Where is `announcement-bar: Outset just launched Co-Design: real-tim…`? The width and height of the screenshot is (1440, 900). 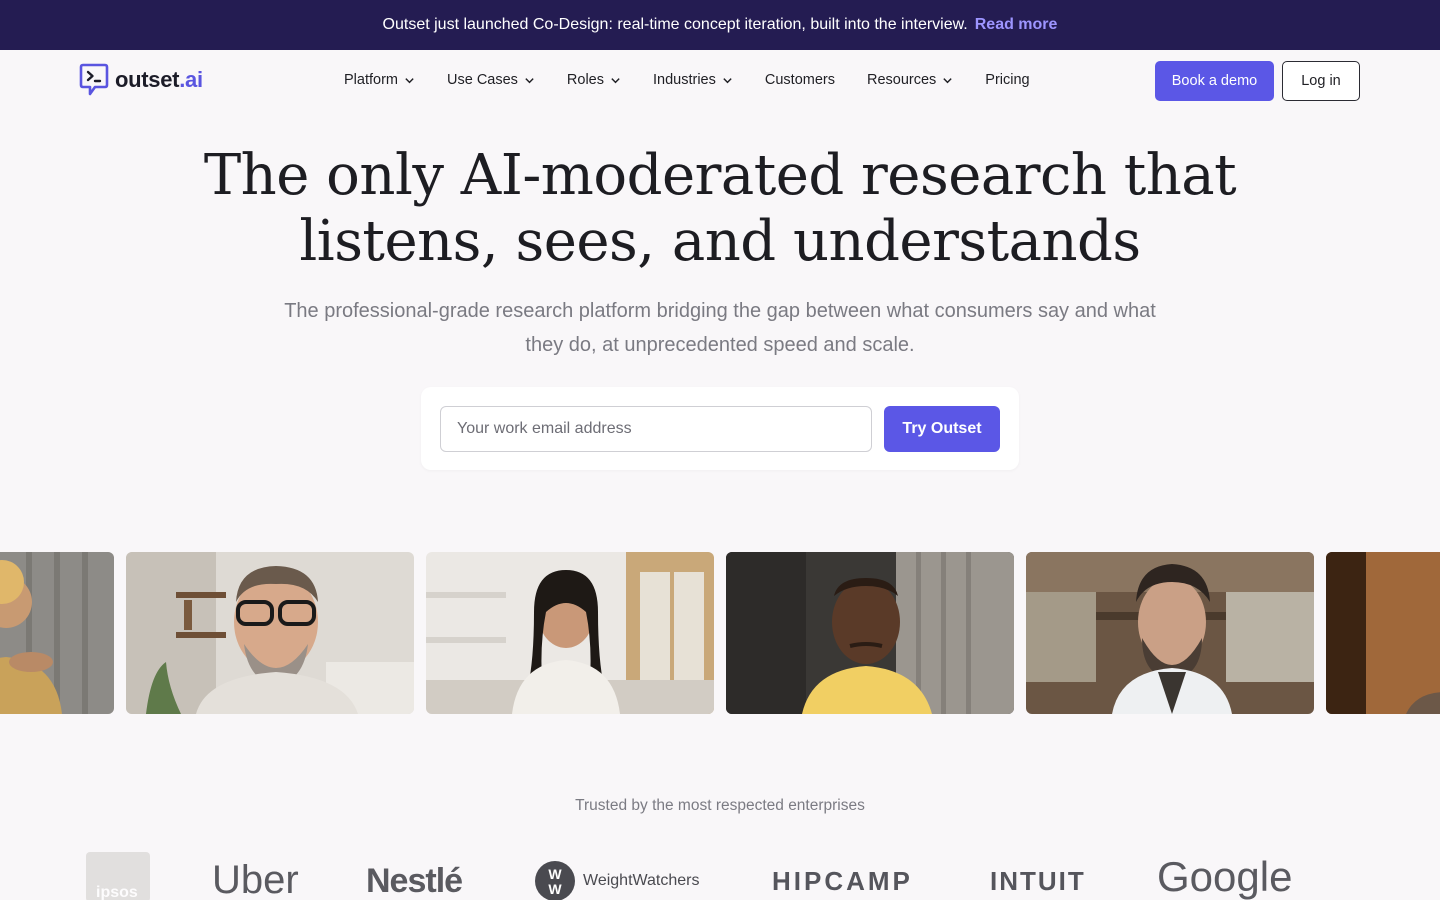
announcement-bar: Outset just launched Co-Design: real-tim… is located at coordinates (720, 25).